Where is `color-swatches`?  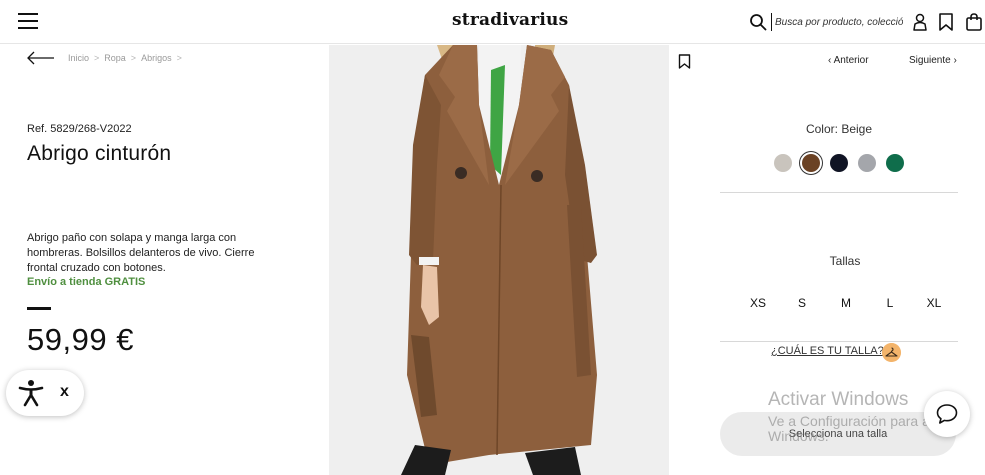 color-swatches is located at coordinates (839, 163).